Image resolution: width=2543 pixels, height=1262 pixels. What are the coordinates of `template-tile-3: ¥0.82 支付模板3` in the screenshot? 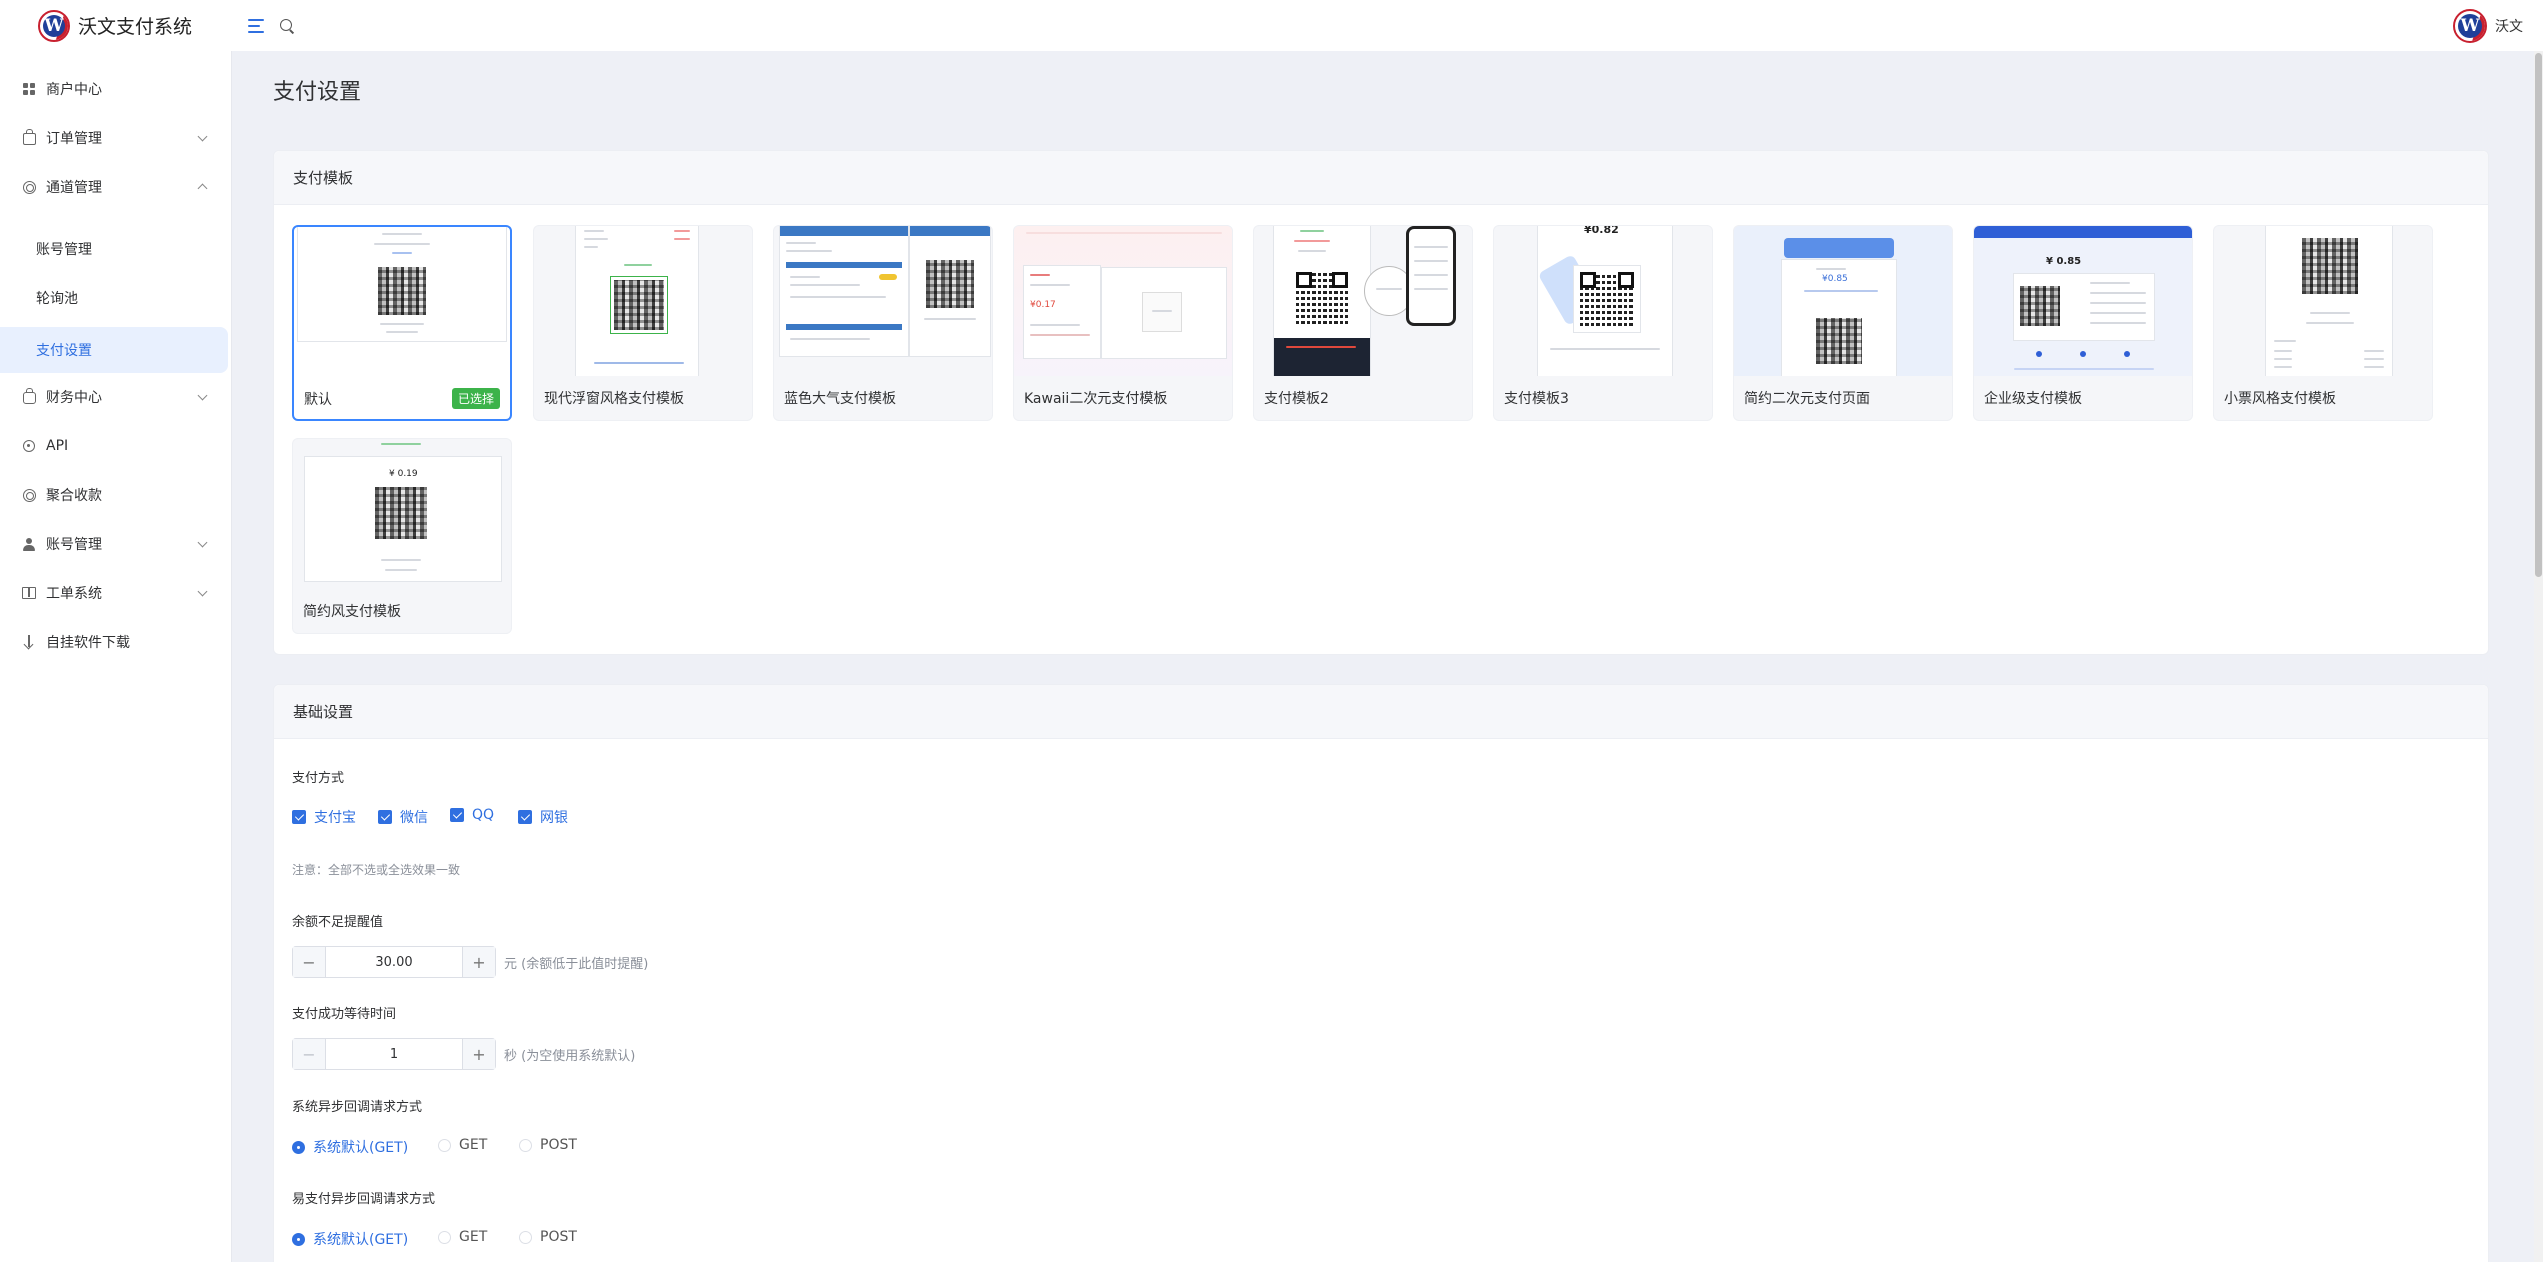 It's located at (1603, 323).